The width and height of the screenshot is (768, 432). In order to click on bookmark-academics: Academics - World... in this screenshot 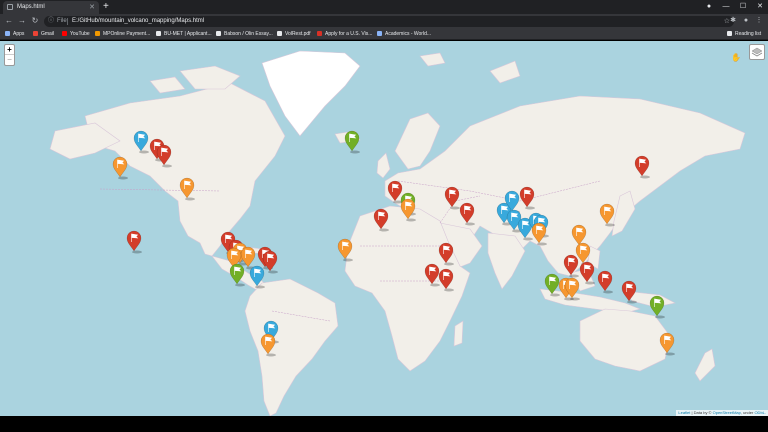, I will do `click(404, 34)`.